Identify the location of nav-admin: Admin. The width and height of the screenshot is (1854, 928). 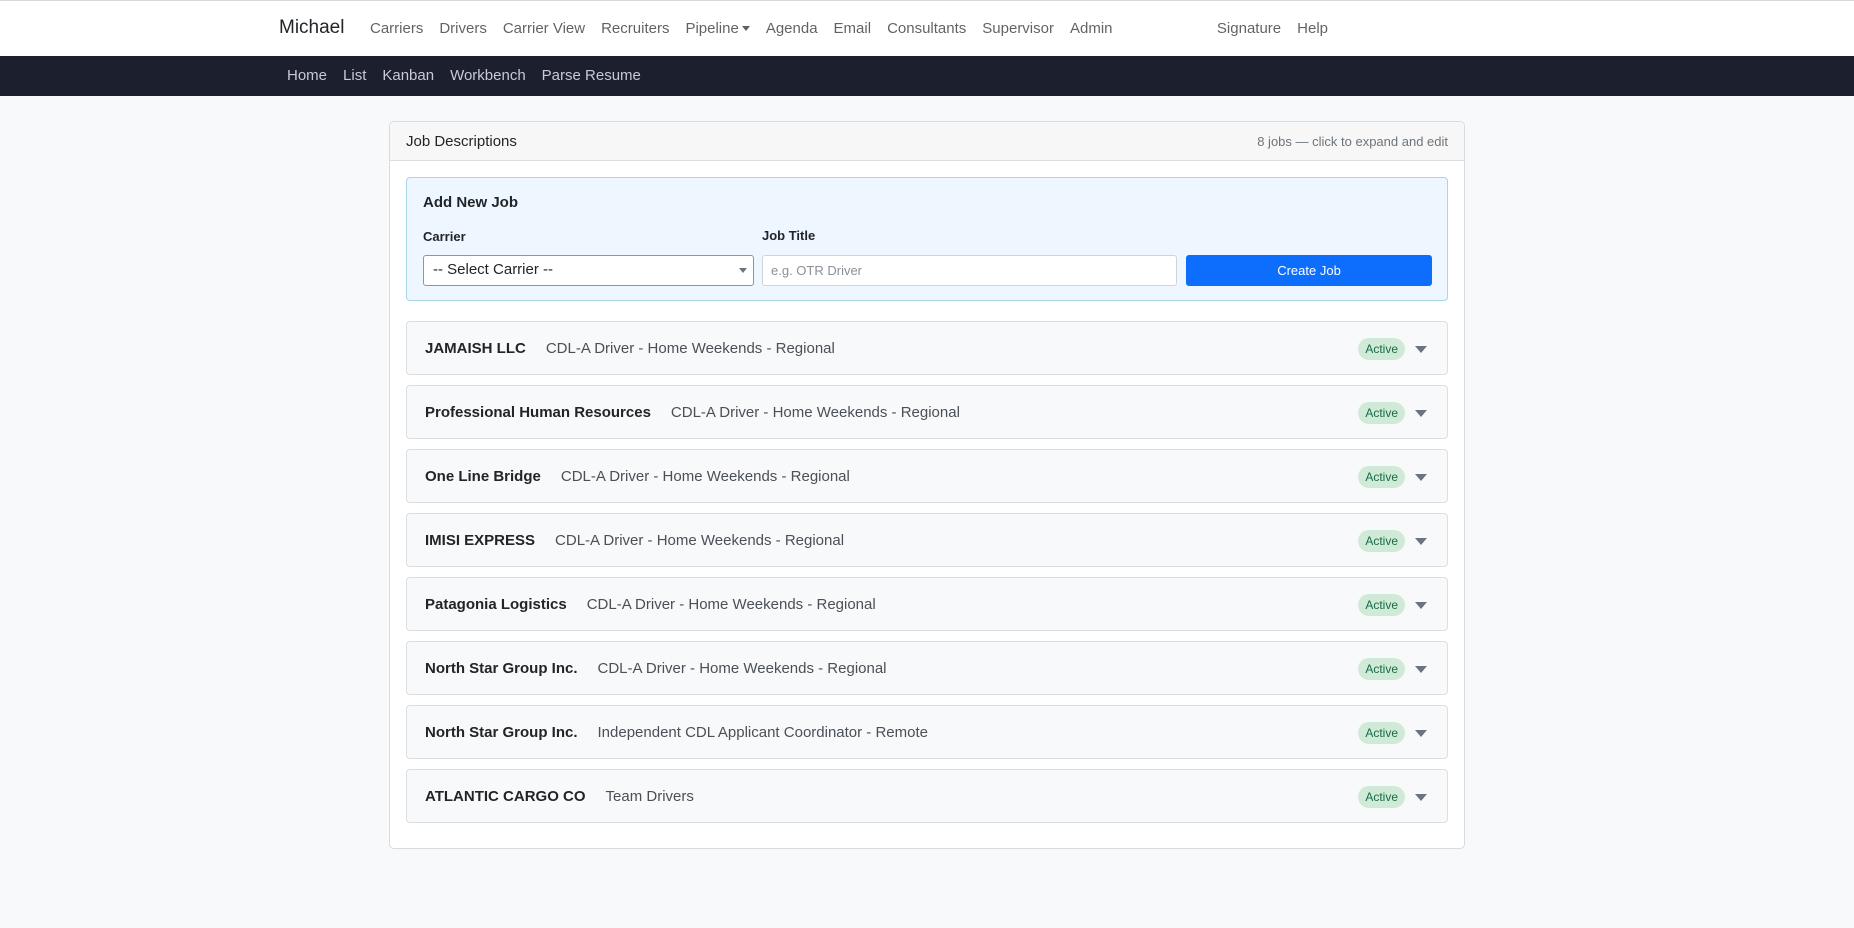
(1091, 28).